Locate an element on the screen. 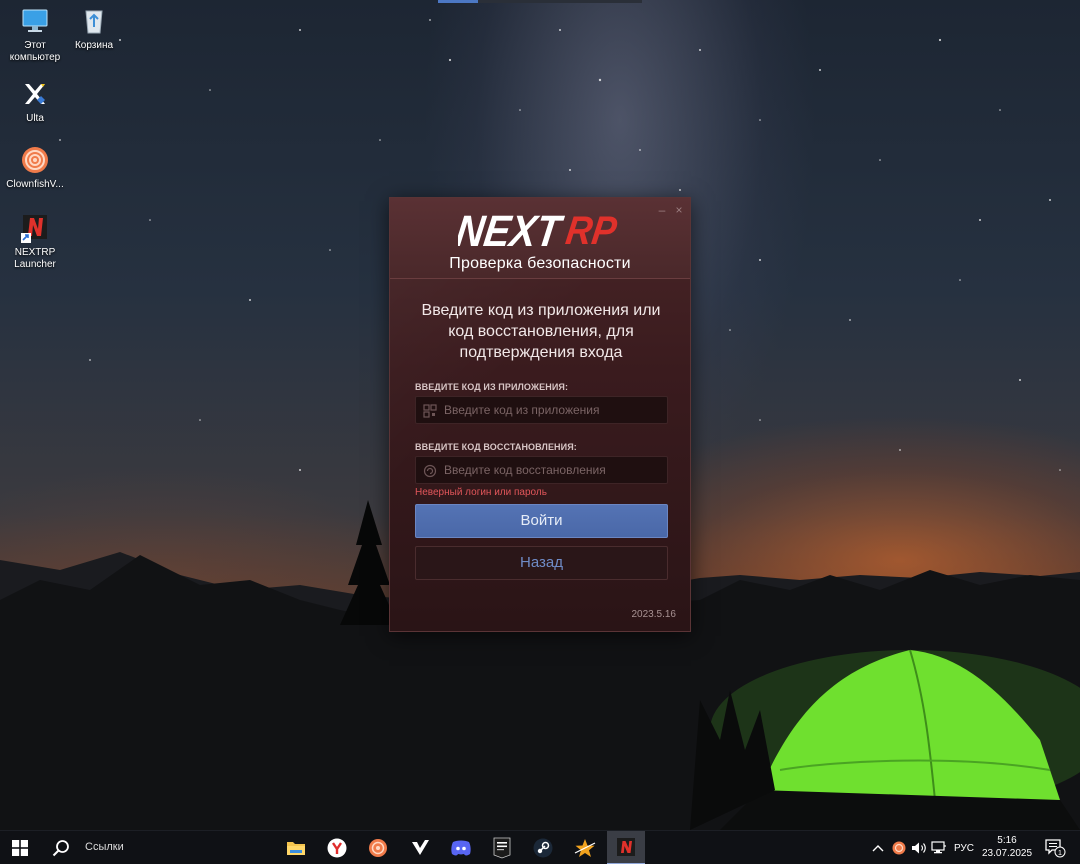 The width and height of the screenshot is (1080, 864). desktop-icon-label: Корзина is located at coordinates (94, 45).